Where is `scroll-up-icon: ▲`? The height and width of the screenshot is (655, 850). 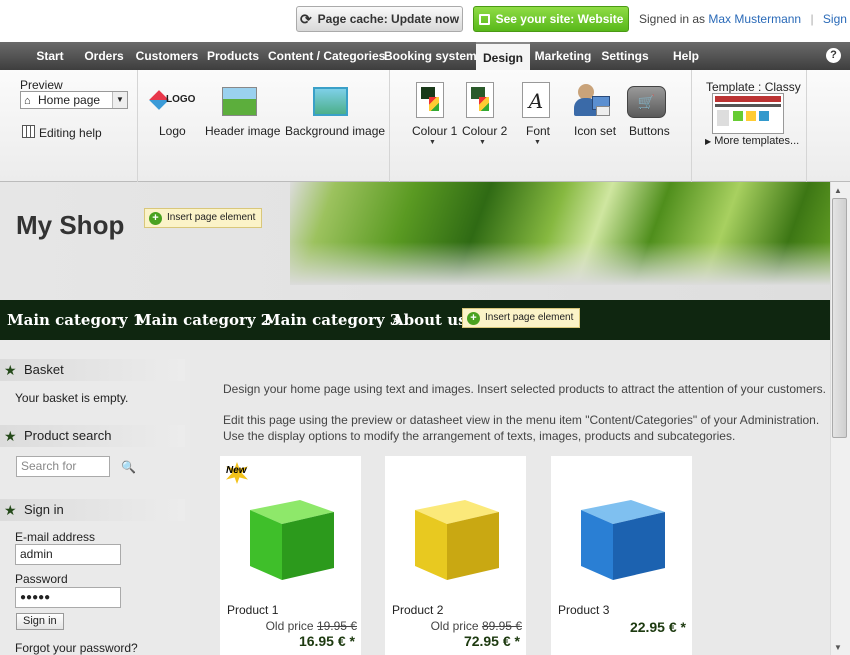
scroll-up-icon: ▲ is located at coordinates (838, 190).